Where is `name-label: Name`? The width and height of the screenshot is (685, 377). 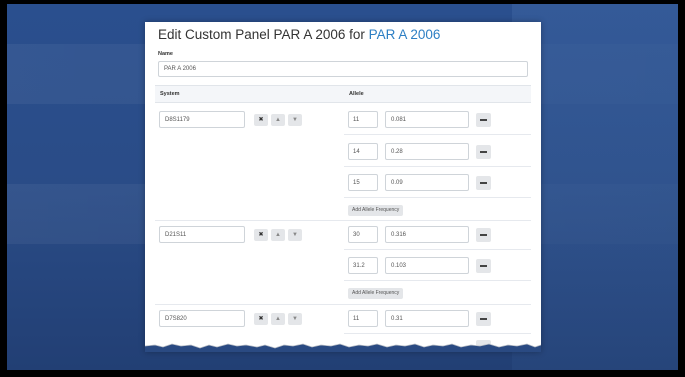
name-label: Name is located at coordinates (165, 54).